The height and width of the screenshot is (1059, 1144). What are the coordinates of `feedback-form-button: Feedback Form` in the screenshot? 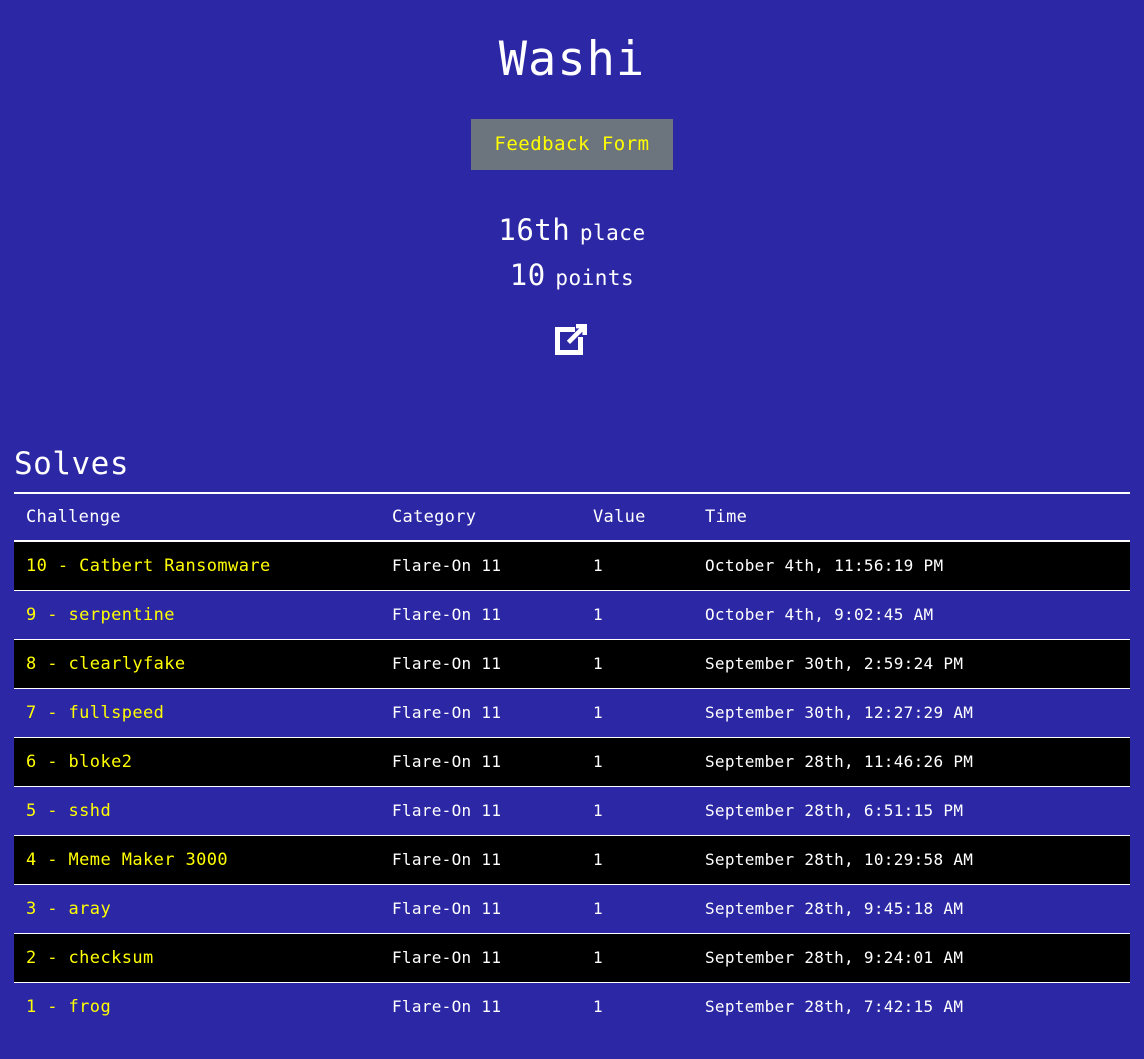 It's located at (572, 144).